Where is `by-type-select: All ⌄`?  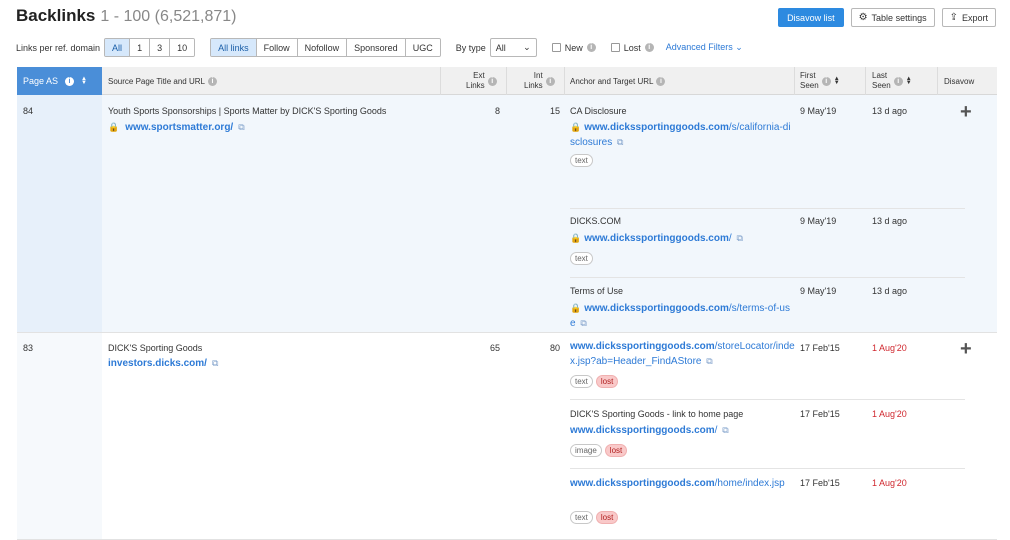
by-type-select: All ⌄ is located at coordinates (513, 47).